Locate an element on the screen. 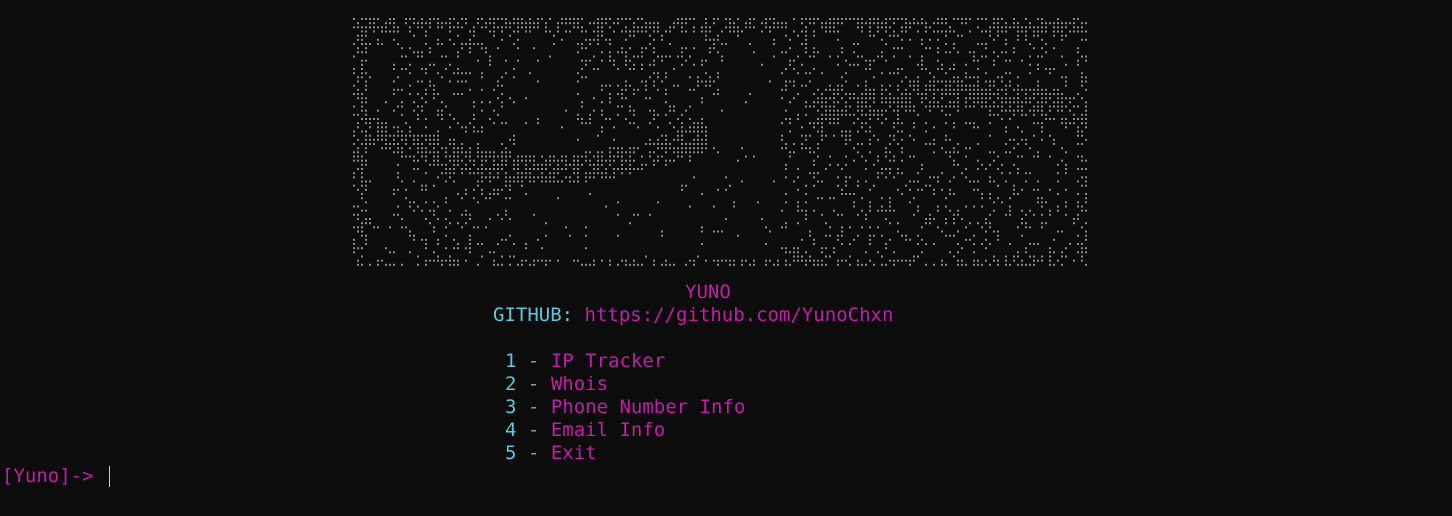 Image resolution: width=1452 pixels, height=516 pixels. github-label: GITHUB: is located at coordinates (533, 315).